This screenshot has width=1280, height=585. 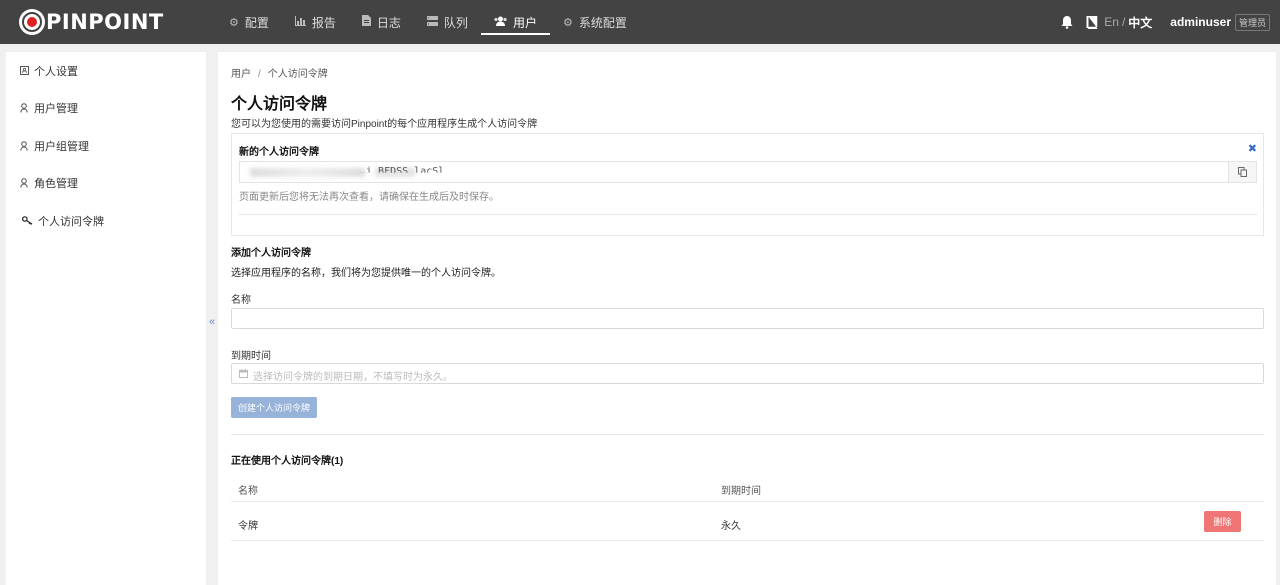 I want to click on nav-item-log: 日志, so click(x=381, y=22).